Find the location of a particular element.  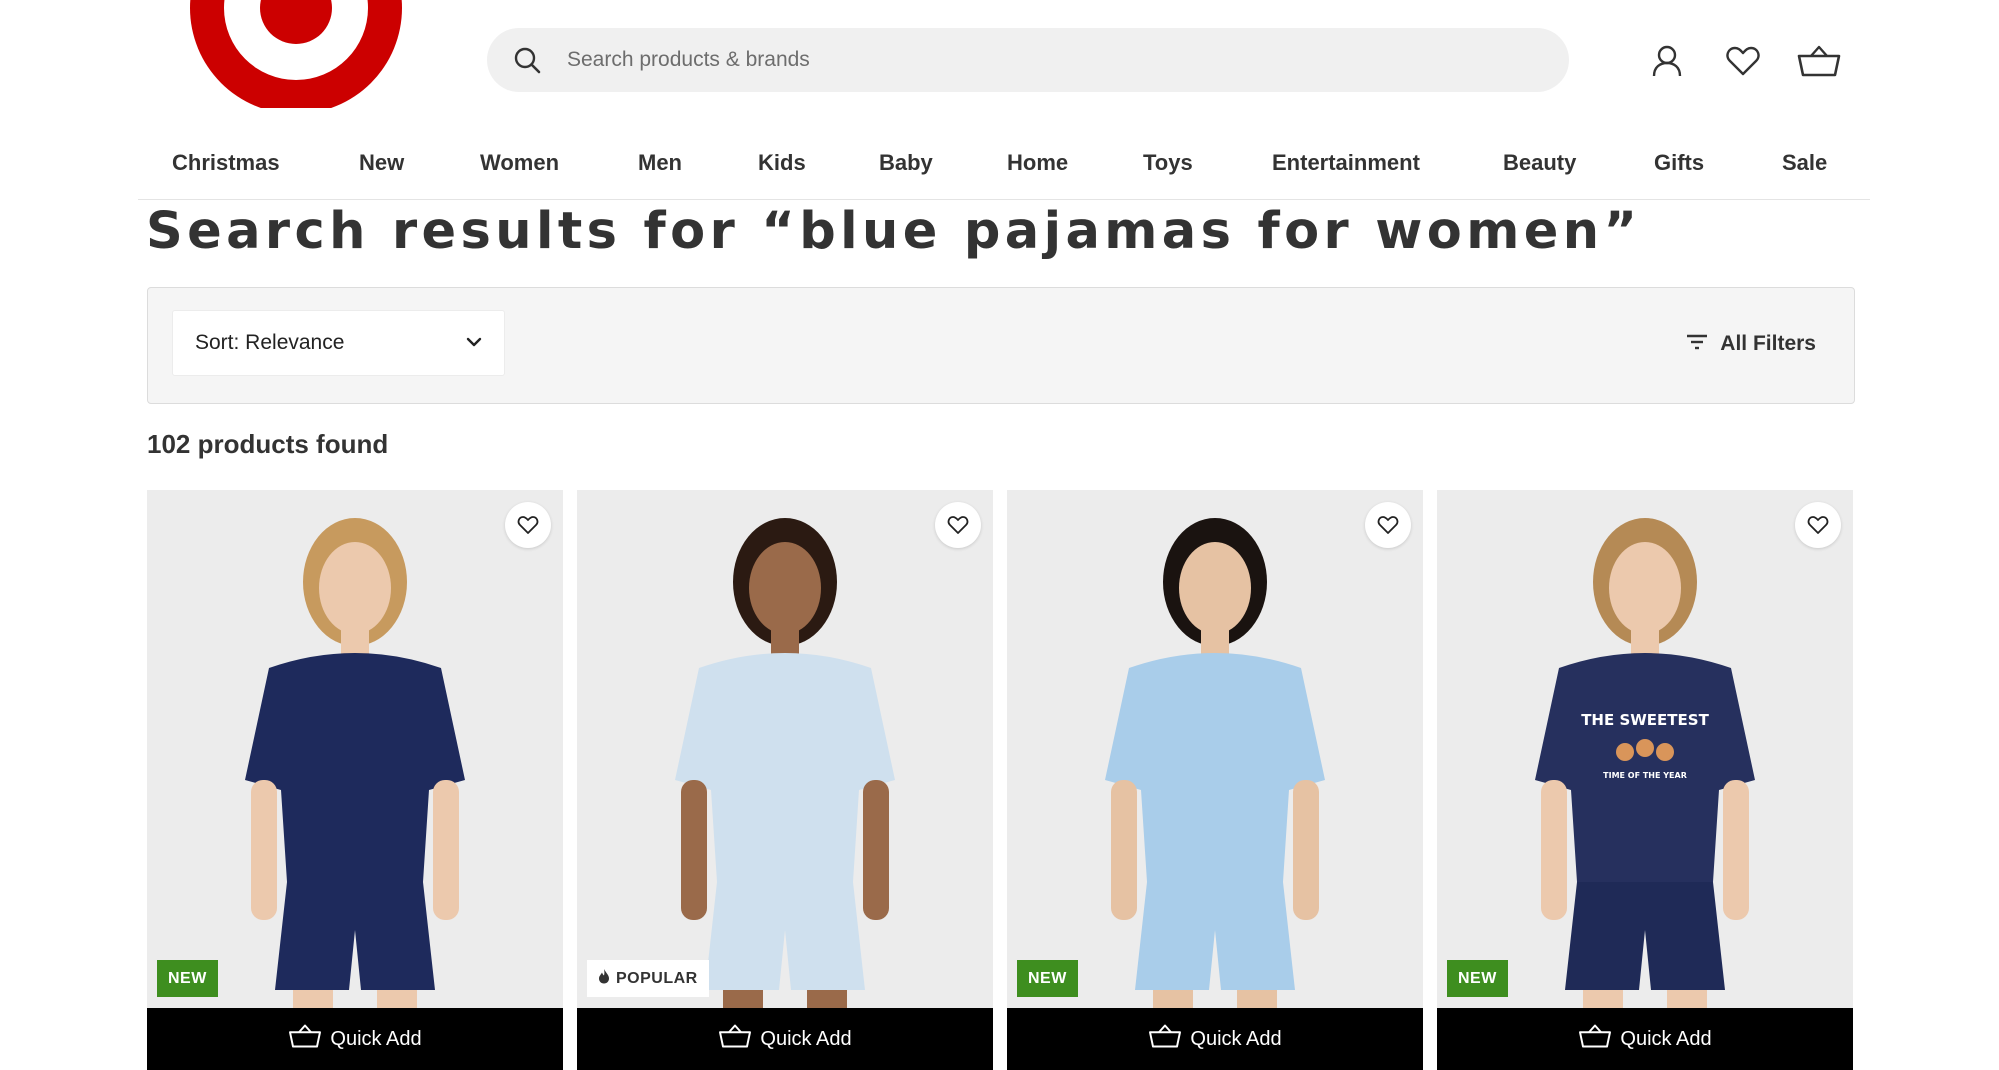

nav-item-toys: Toys is located at coordinates (1168, 163).